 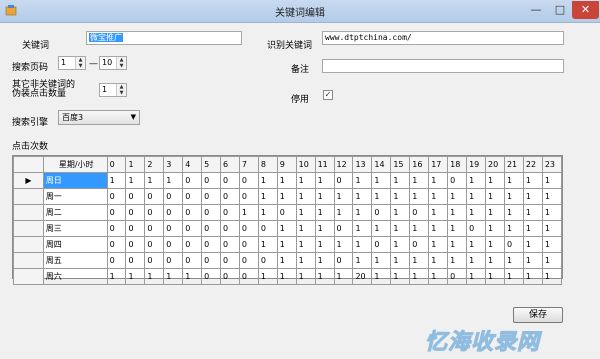 What do you see at coordinates (121, 66) in the screenshot?
I see `spin-down-icon: ▼` at bounding box center [121, 66].